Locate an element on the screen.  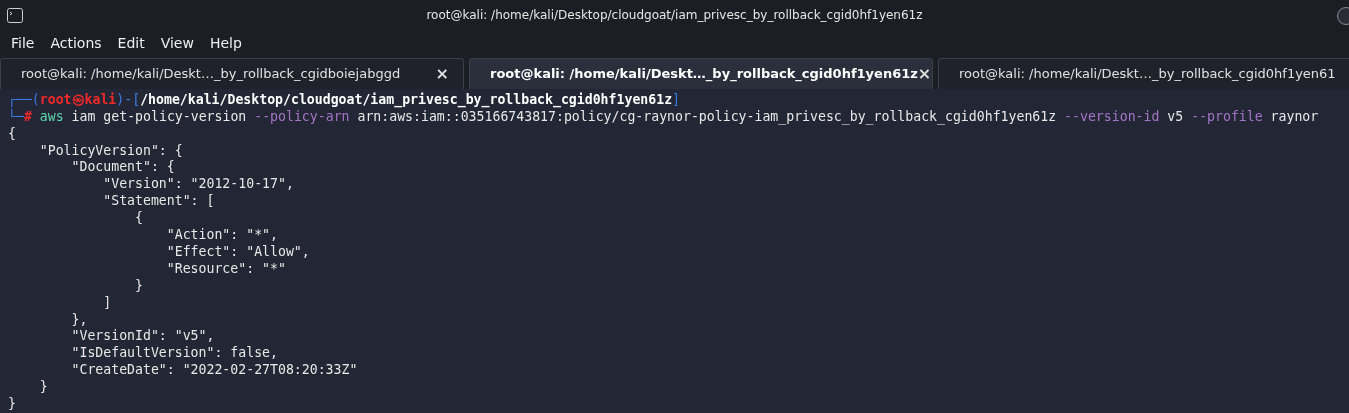
output-line: "Effect": "Allow", is located at coordinates (237, 252).